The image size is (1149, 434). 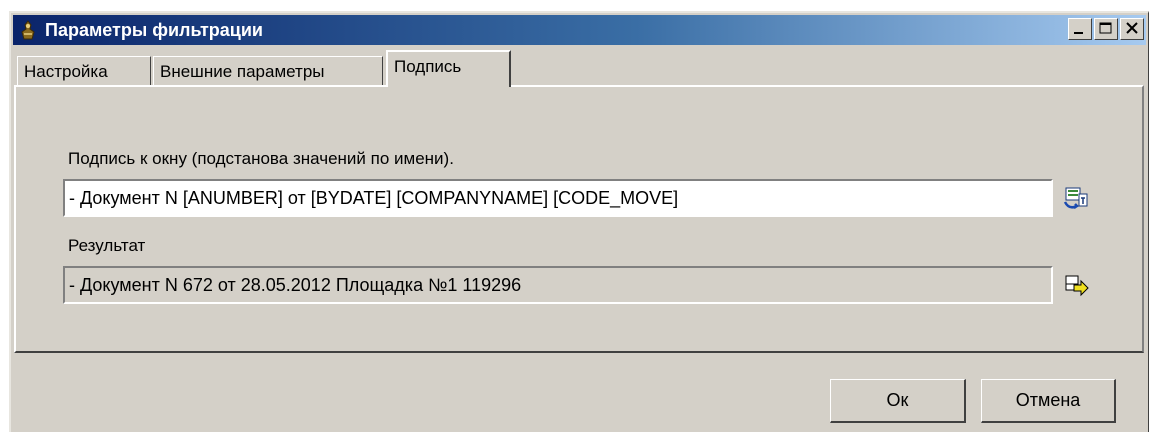 What do you see at coordinates (428, 66) in the screenshot?
I see `tab-label: Подпись` at bounding box center [428, 66].